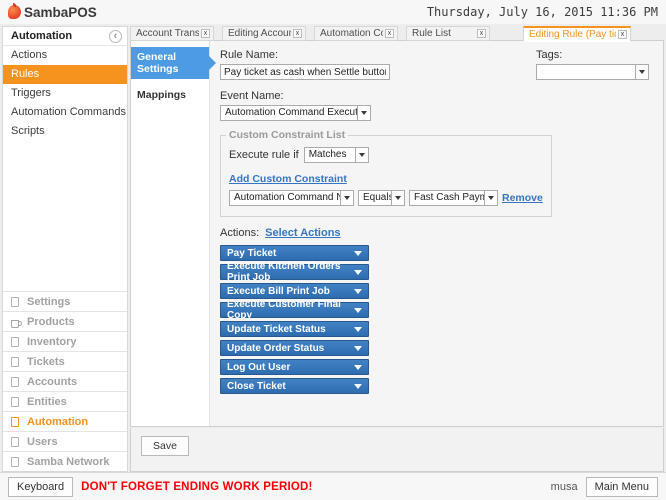  Describe the element at coordinates (65, 55) in the screenshot. I see `sidebar-item-actions: Actions` at that location.